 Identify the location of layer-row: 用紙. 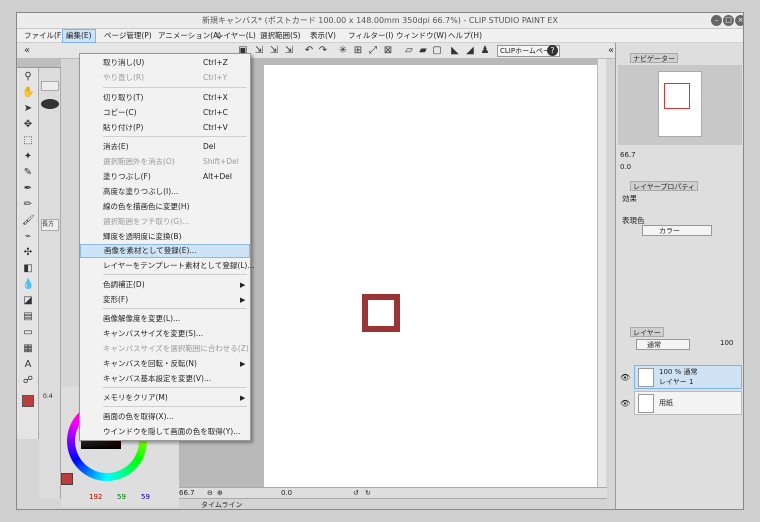
(688, 403).